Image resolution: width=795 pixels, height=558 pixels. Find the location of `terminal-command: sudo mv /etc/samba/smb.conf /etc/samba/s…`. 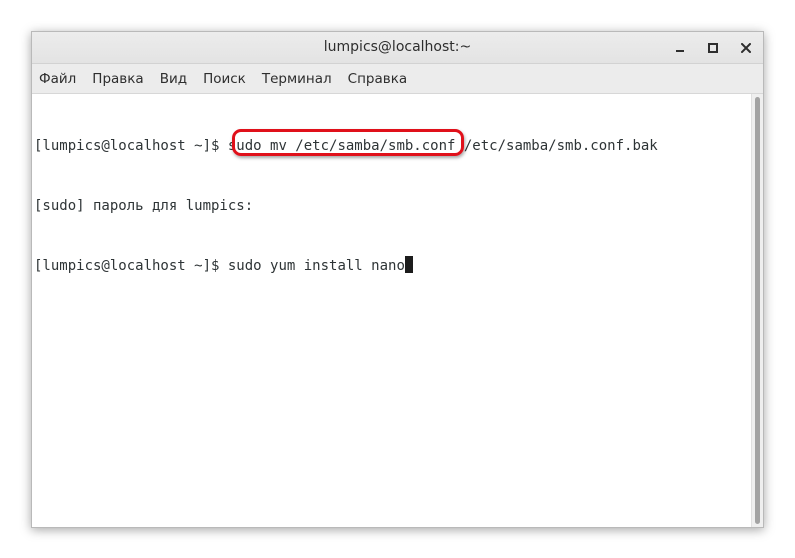

terminal-command: sudo mv /etc/samba/smb.conf /etc/samba/s… is located at coordinates (442, 146).